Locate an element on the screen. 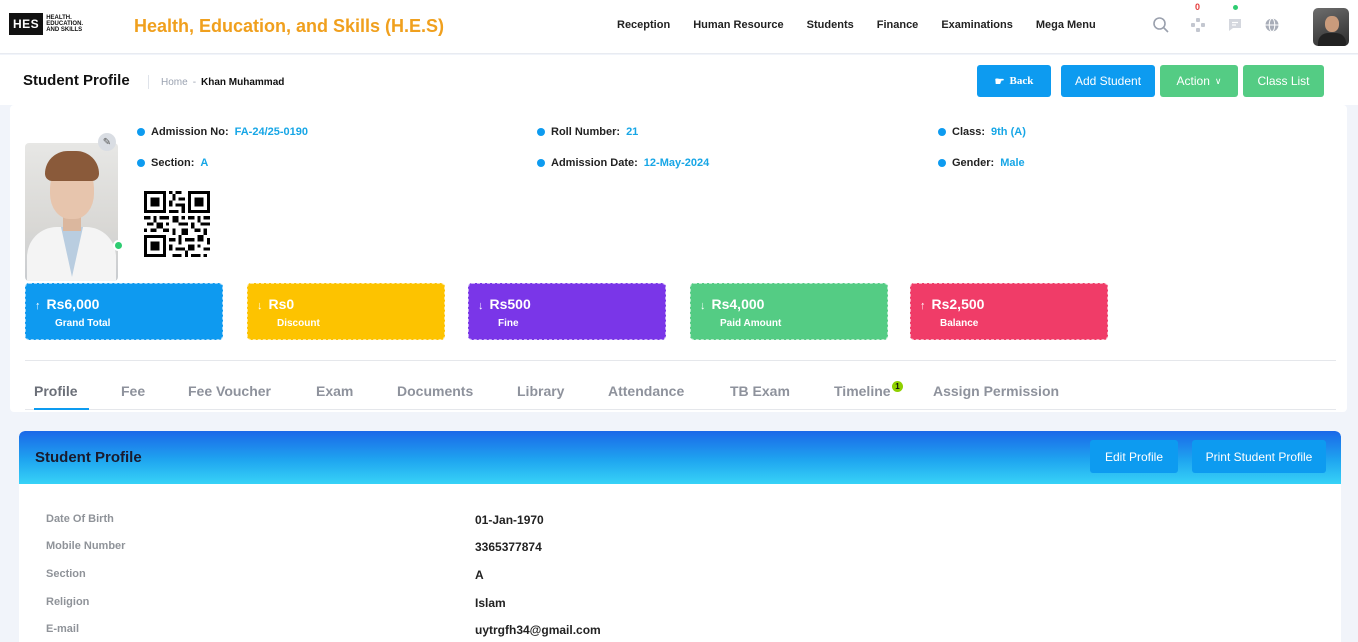 The image size is (1358, 642). globe-icon is located at coordinates (1272, 25).